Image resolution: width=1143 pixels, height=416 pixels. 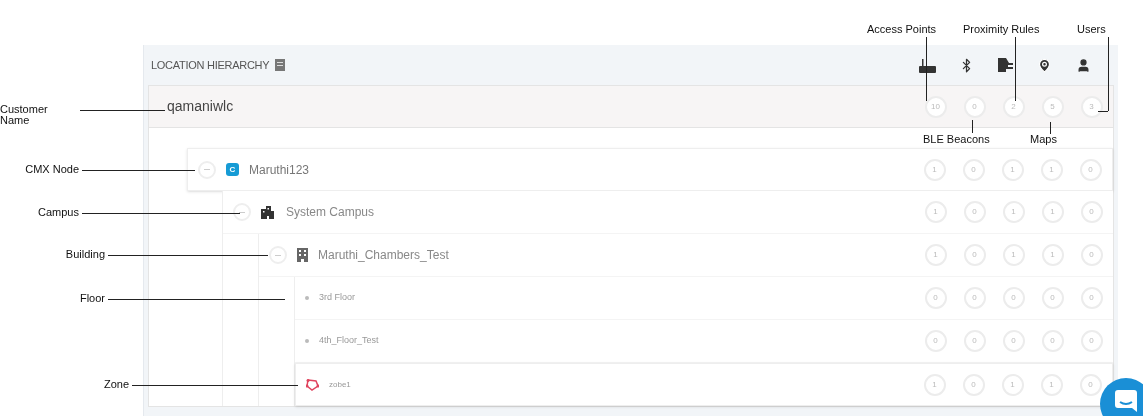 What do you see at coordinates (1001, 29) in the screenshot?
I see `callout-label: Proximity Rules` at bounding box center [1001, 29].